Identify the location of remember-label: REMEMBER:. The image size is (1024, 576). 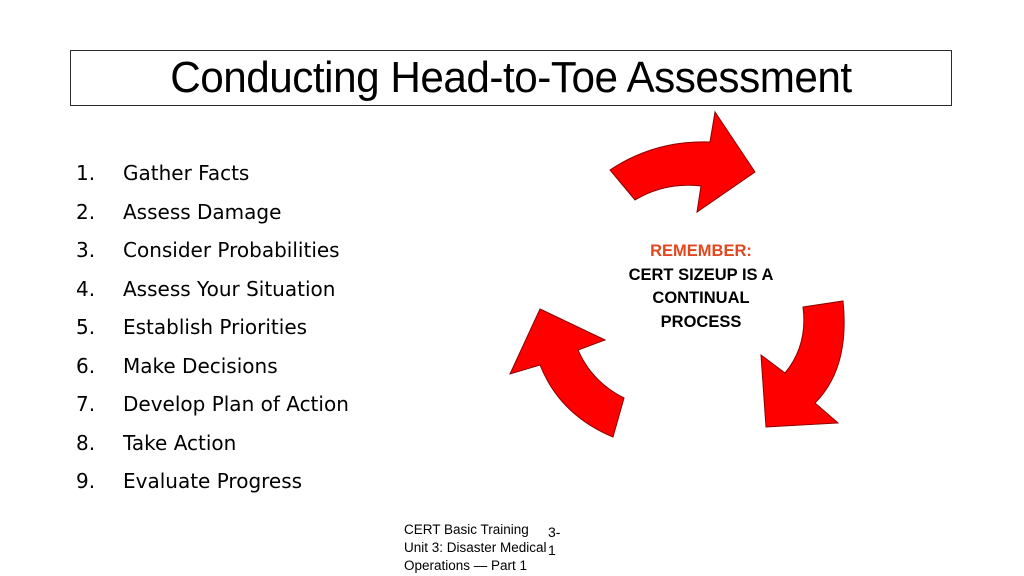
(701, 251).